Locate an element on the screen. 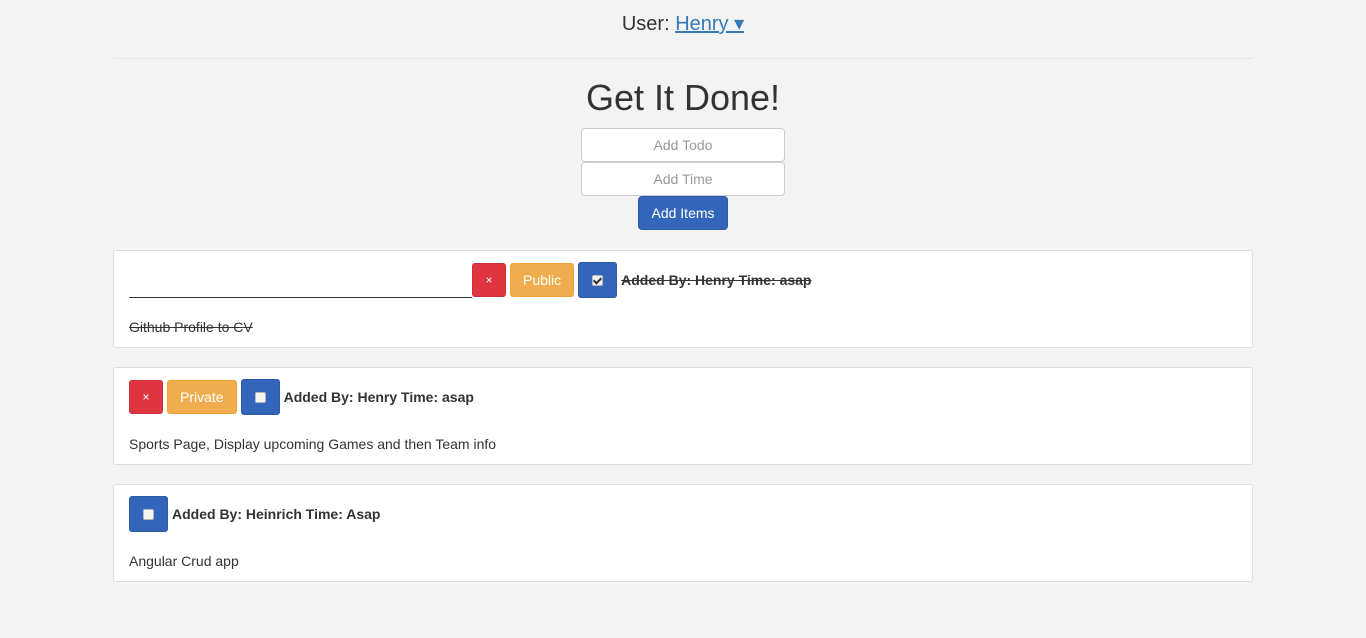 The height and width of the screenshot is (638, 1366). strikethrough-line is located at coordinates (300, 297).